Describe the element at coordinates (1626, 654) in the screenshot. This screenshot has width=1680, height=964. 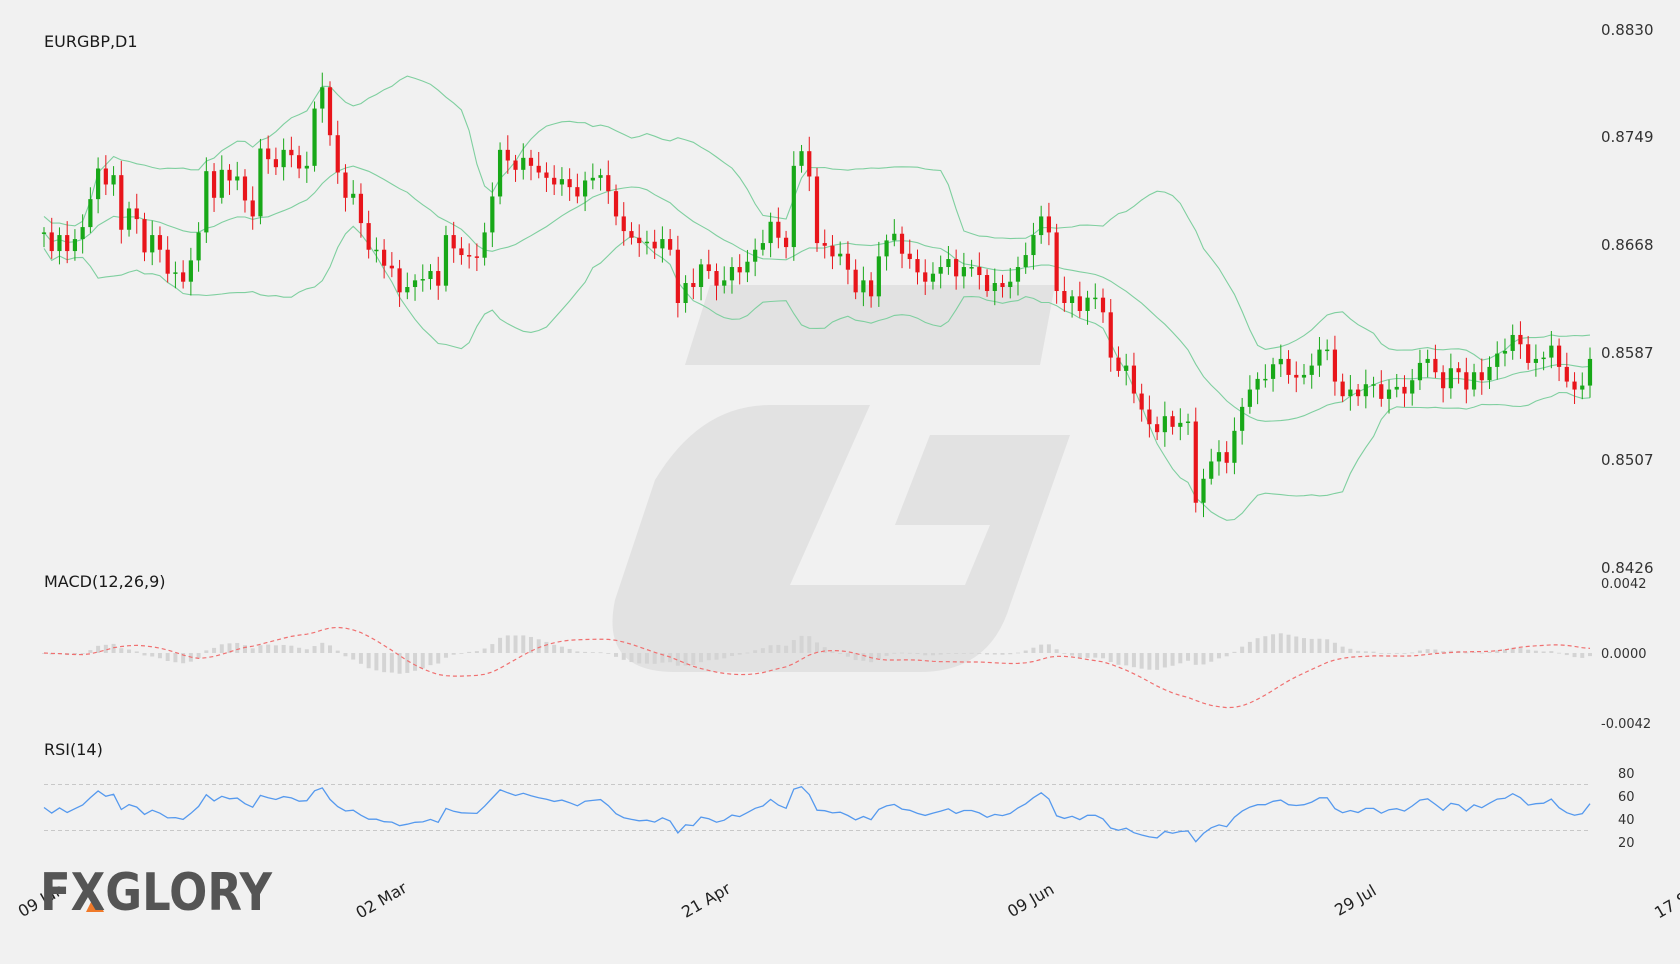
I see `macd-axis: 0.0042 0.0000 -0.0042` at that location.